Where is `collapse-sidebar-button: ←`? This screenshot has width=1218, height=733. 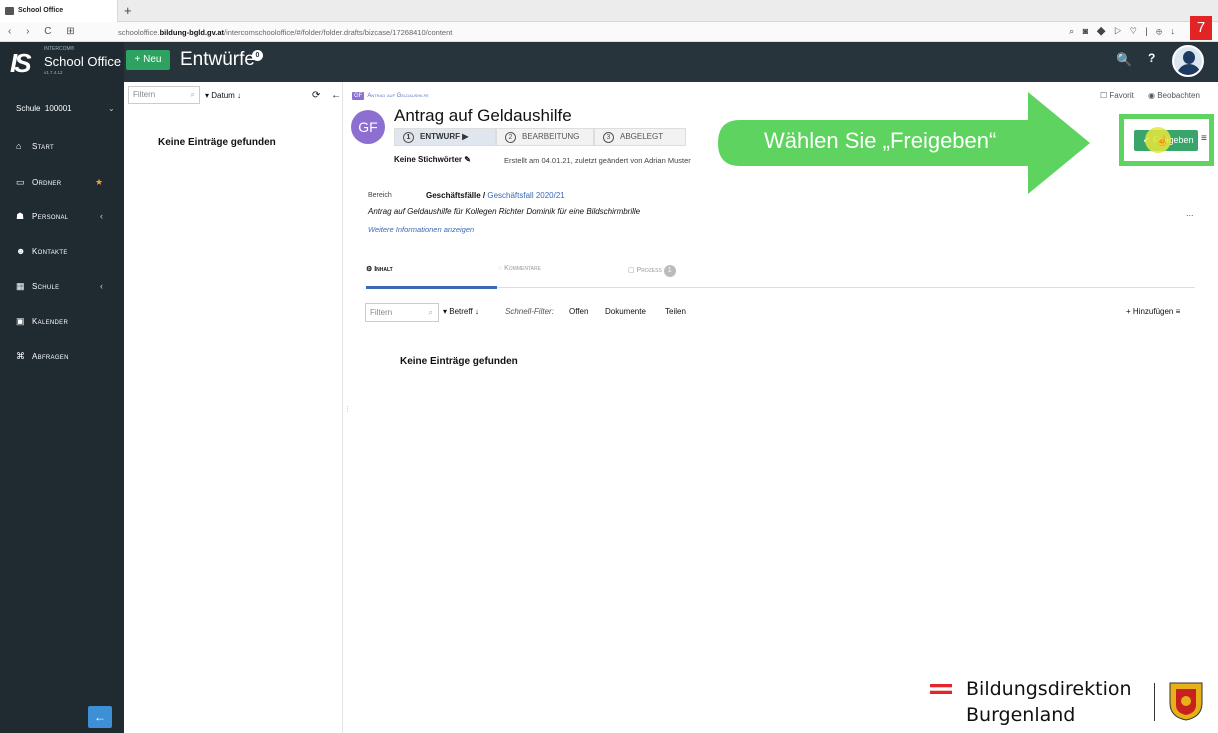 collapse-sidebar-button: ← is located at coordinates (100, 717).